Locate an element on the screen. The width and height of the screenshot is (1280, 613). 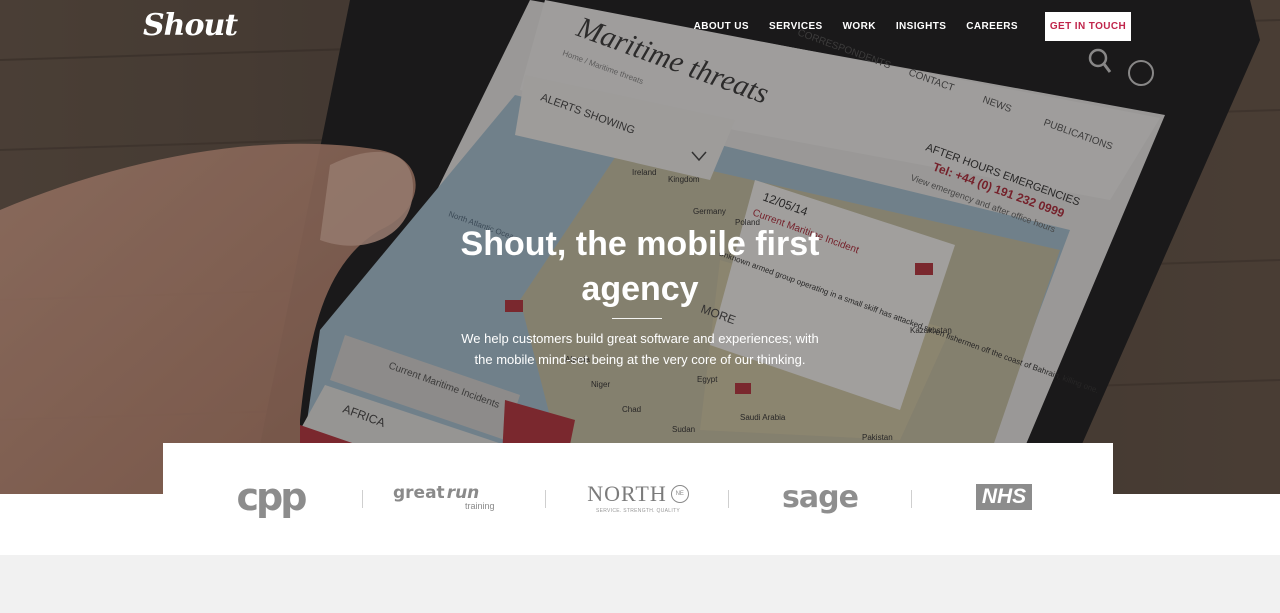
north-logo-text: NORTH is located at coordinates (627, 493).